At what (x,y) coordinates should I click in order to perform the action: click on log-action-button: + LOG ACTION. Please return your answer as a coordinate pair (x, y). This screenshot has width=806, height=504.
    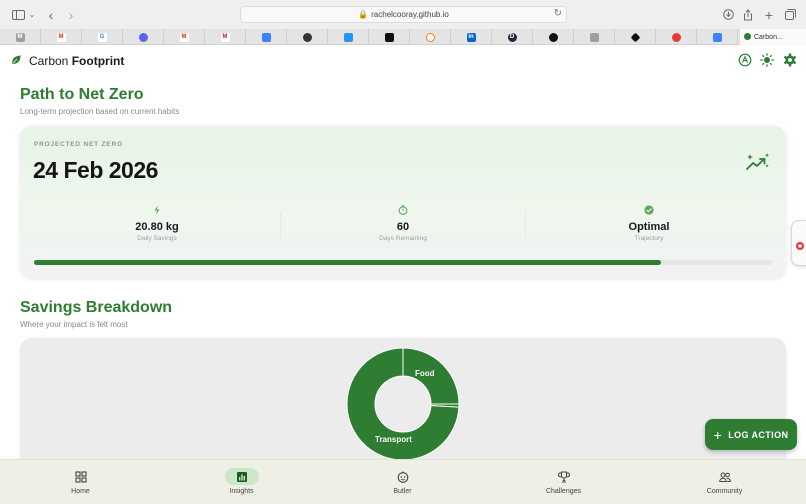
    Looking at the image, I should click on (751, 434).